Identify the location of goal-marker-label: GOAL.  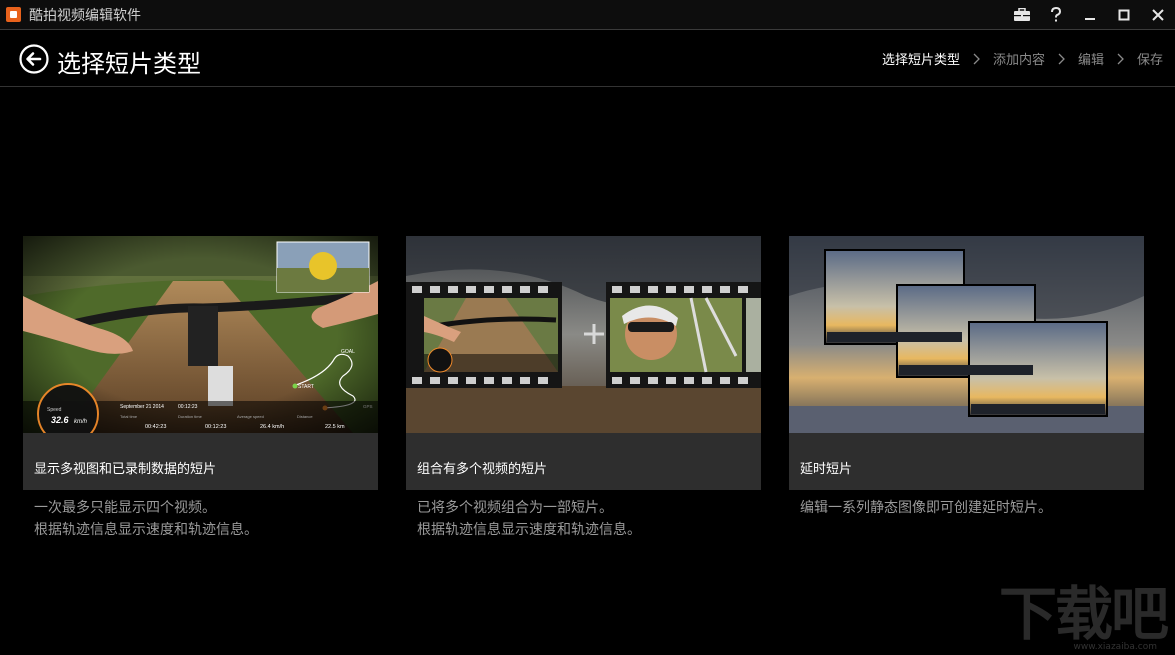
(348, 352).